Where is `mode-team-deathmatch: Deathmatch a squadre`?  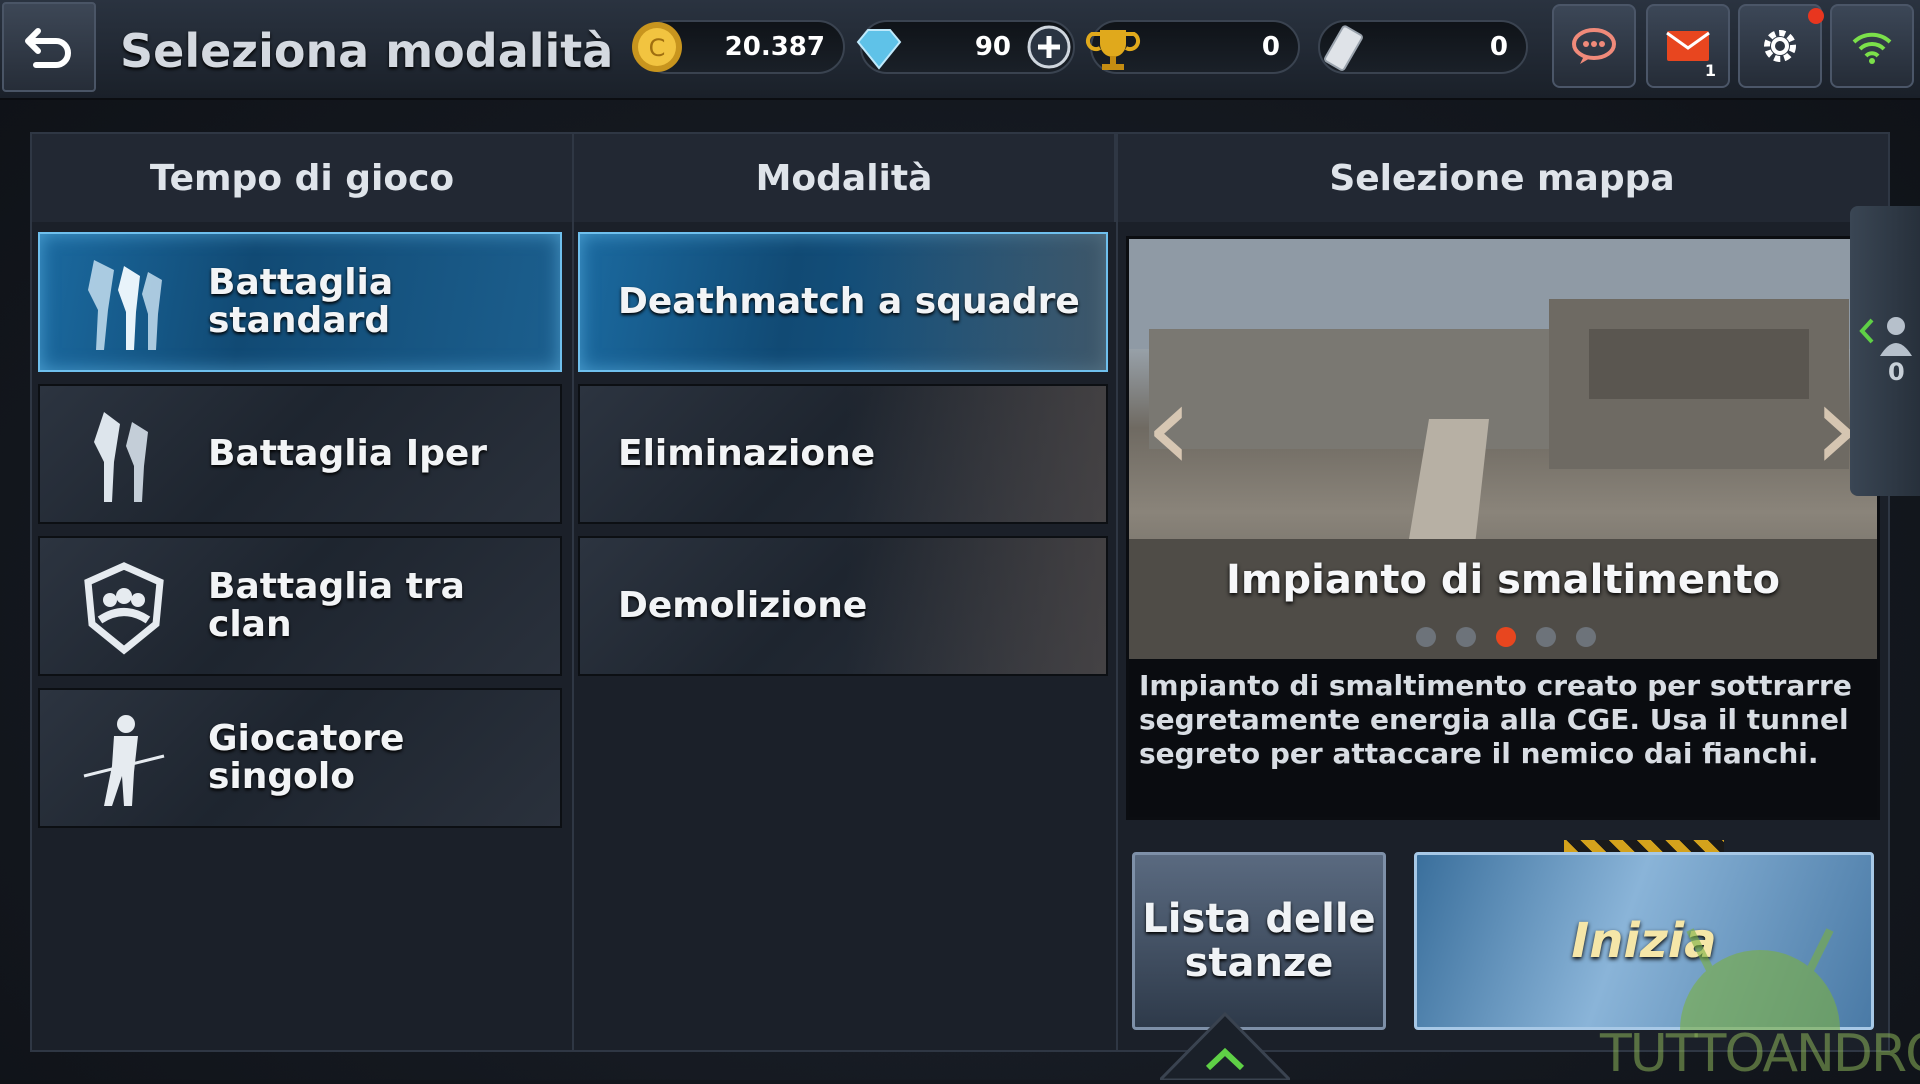
mode-team-deathmatch: Deathmatch a squadre is located at coordinates (843, 302).